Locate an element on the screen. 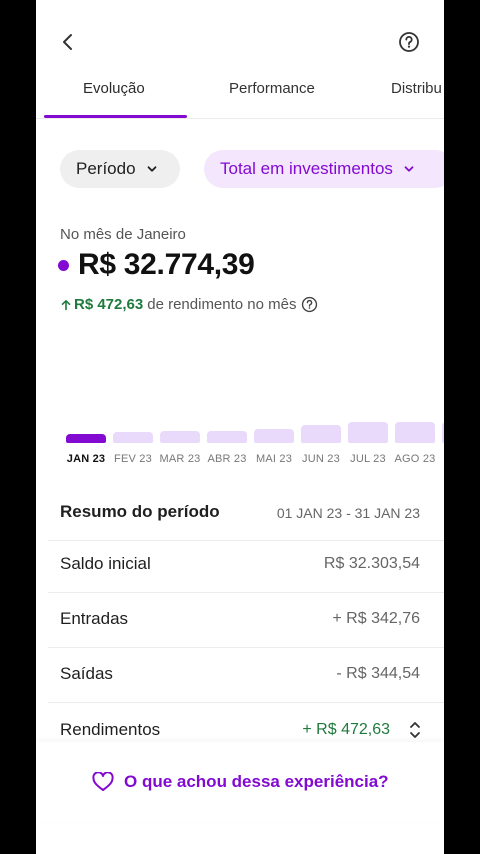 The height and width of the screenshot is (854, 480). tab-distribuicao: Distribu is located at coordinates (416, 88).